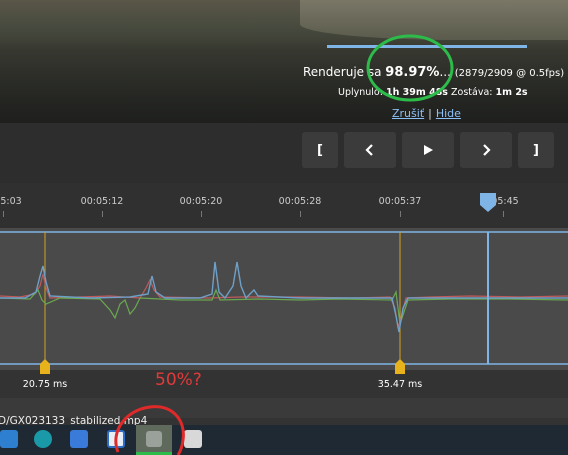 The image size is (568, 455). What do you see at coordinates (43, 439) in the screenshot?
I see `arduino-icon` at bounding box center [43, 439].